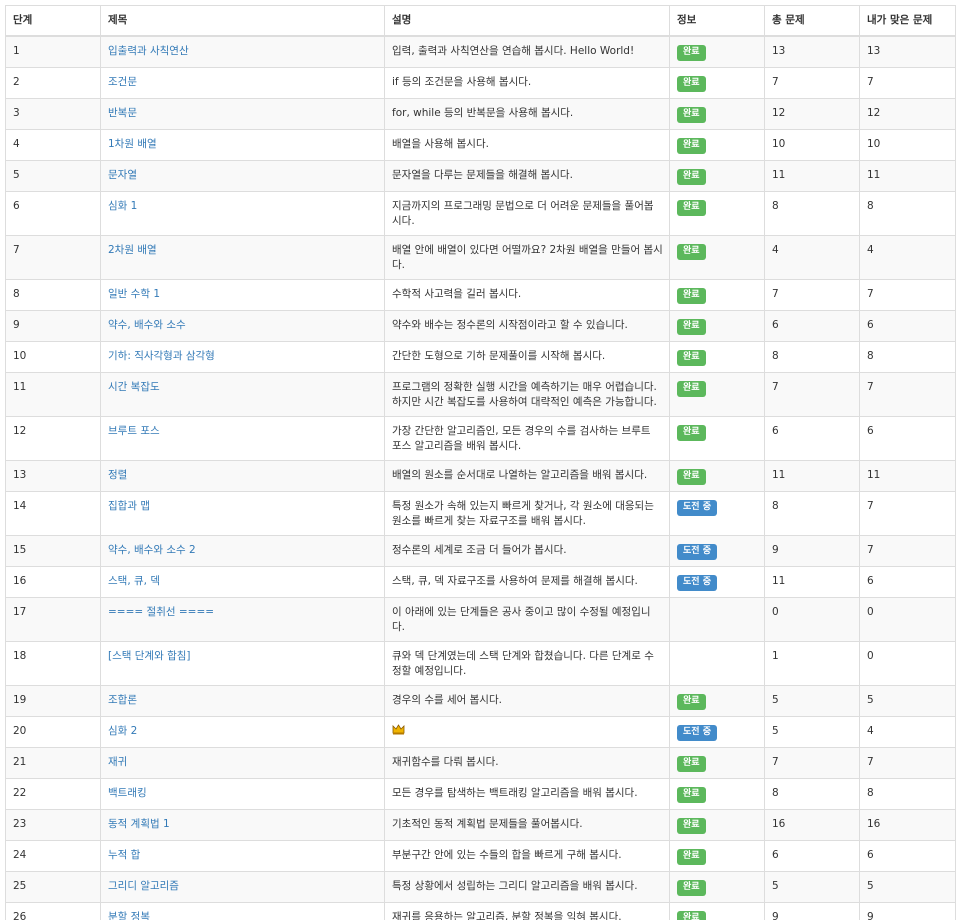 Image resolution: width=960 pixels, height=920 pixels. Describe the element at coordinates (527, 51) in the screenshot. I see `step-description: 입력, 출력과 사칙연산을 연습해 봅시다. Hello World!` at that location.